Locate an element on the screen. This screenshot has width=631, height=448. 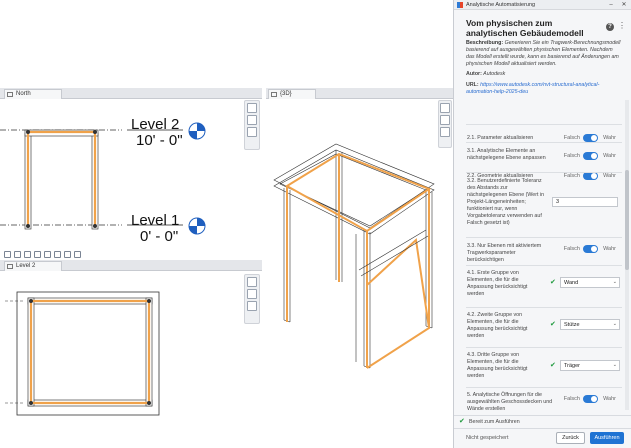
level-2-elevation: 10' - 0" is located at coordinates (159, 140).